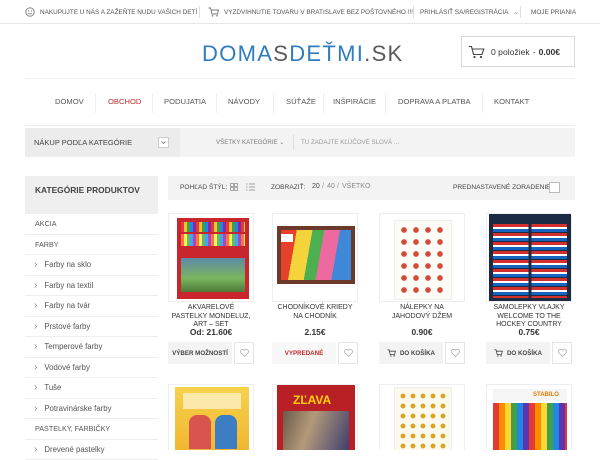 The width and height of the screenshot is (600, 460). I want to click on product-image: STABILO, so click(529, 417).